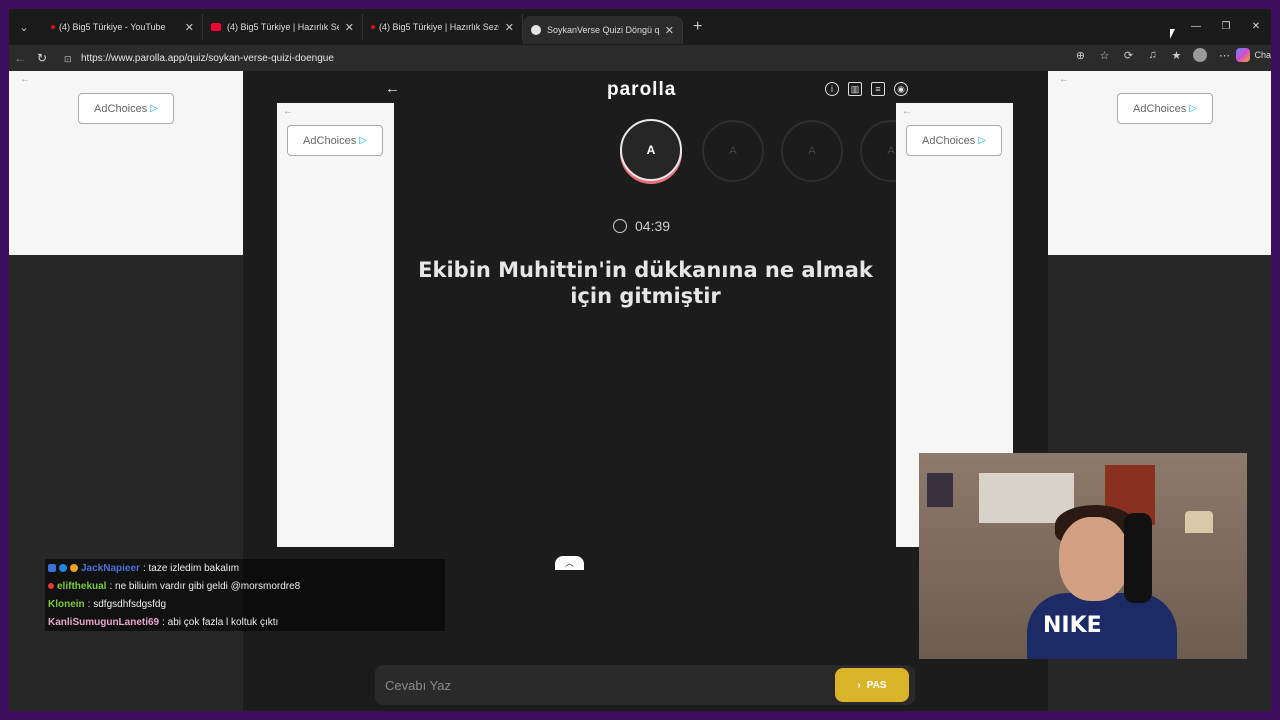 The height and width of the screenshot is (720, 1280). What do you see at coordinates (191, 568) in the screenshot?
I see `chat-text: : taze izledim bakalım` at bounding box center [191, 568].